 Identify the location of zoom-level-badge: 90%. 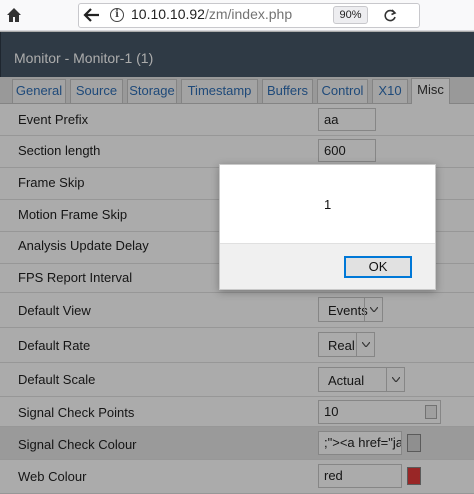
(350, 15).